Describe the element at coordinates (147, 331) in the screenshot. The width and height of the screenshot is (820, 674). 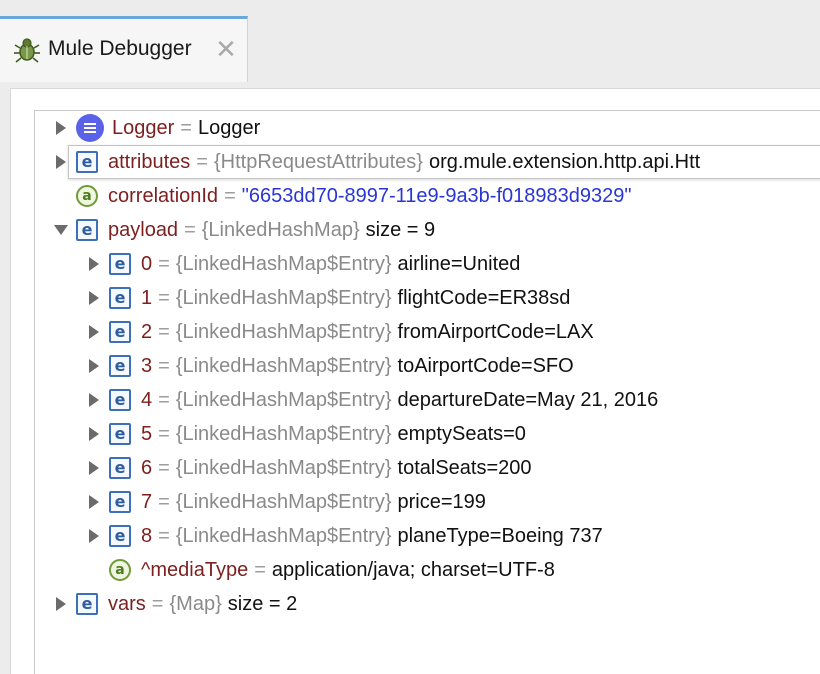
I see `node-name: 2` at that location.